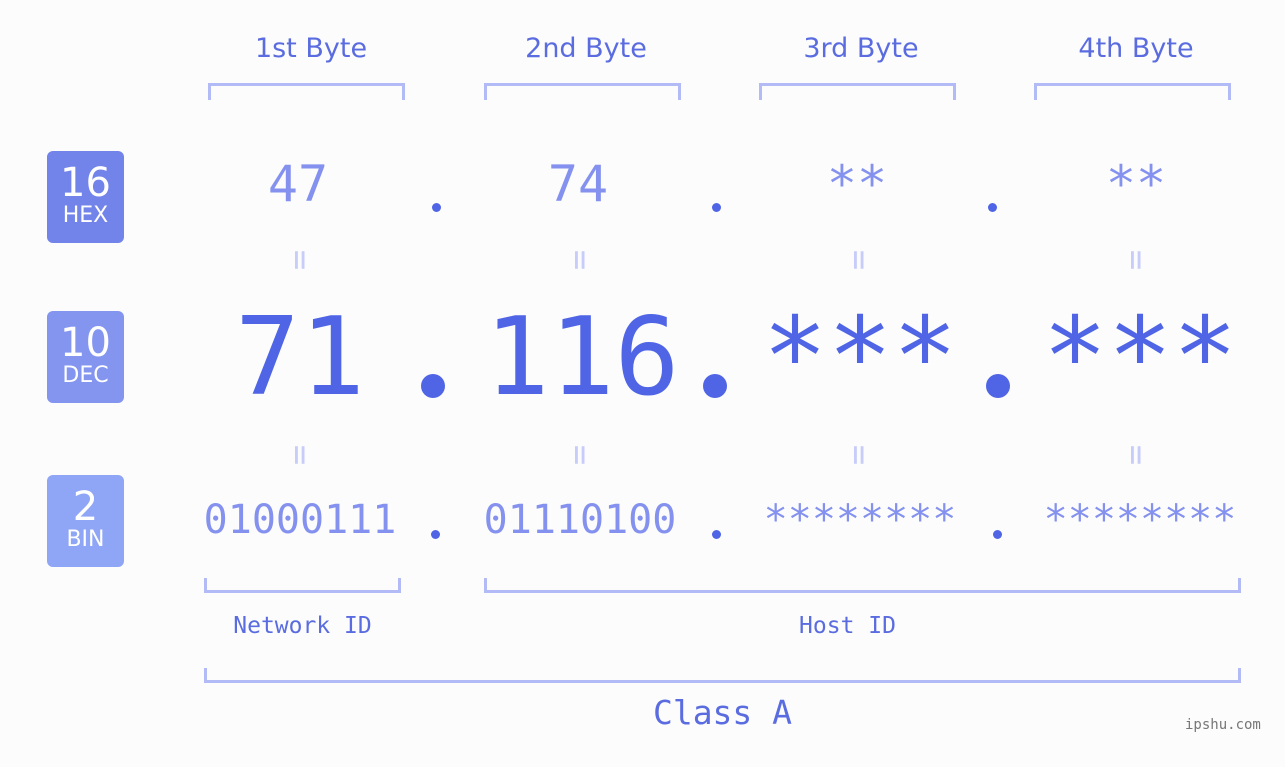 The image size is (1285, 767). What do you see at coordinates (300, 520) in the screenshot?
I see `bin-byte-1: 01000111` at bounding box center [300, 520].